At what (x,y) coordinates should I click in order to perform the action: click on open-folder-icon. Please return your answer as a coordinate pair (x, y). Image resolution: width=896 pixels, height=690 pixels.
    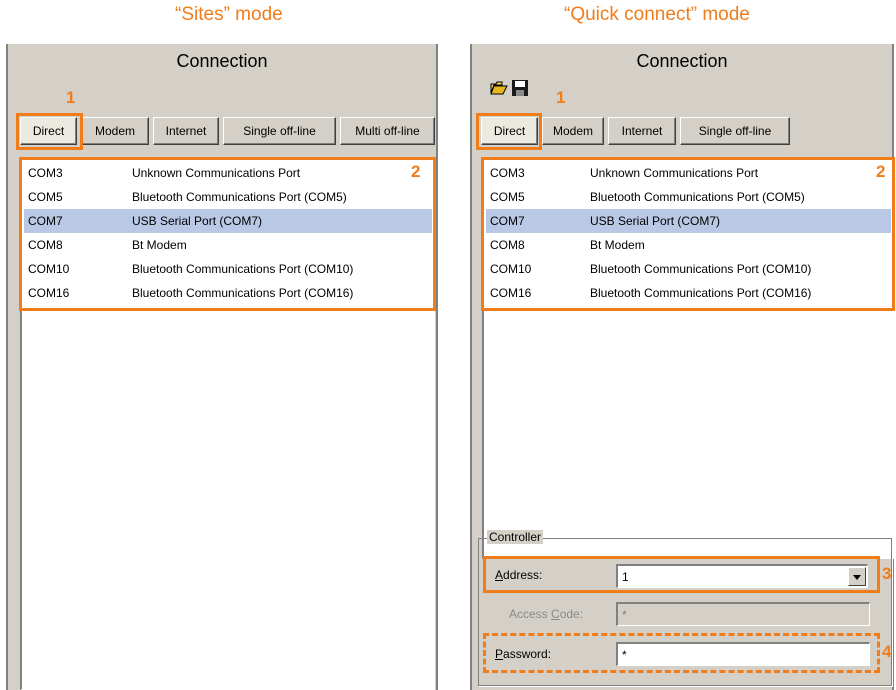
    Looking at the image, I should click on (499, 88).